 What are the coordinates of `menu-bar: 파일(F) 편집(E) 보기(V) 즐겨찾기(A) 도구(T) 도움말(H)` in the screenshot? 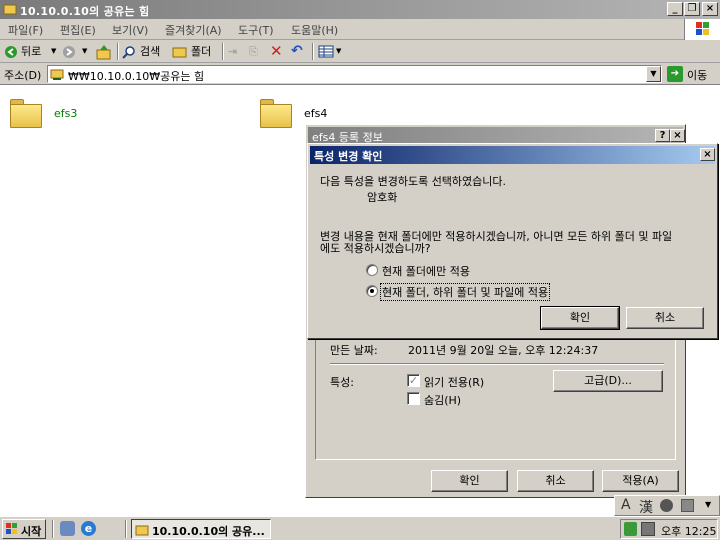 It's located at (360, 29).